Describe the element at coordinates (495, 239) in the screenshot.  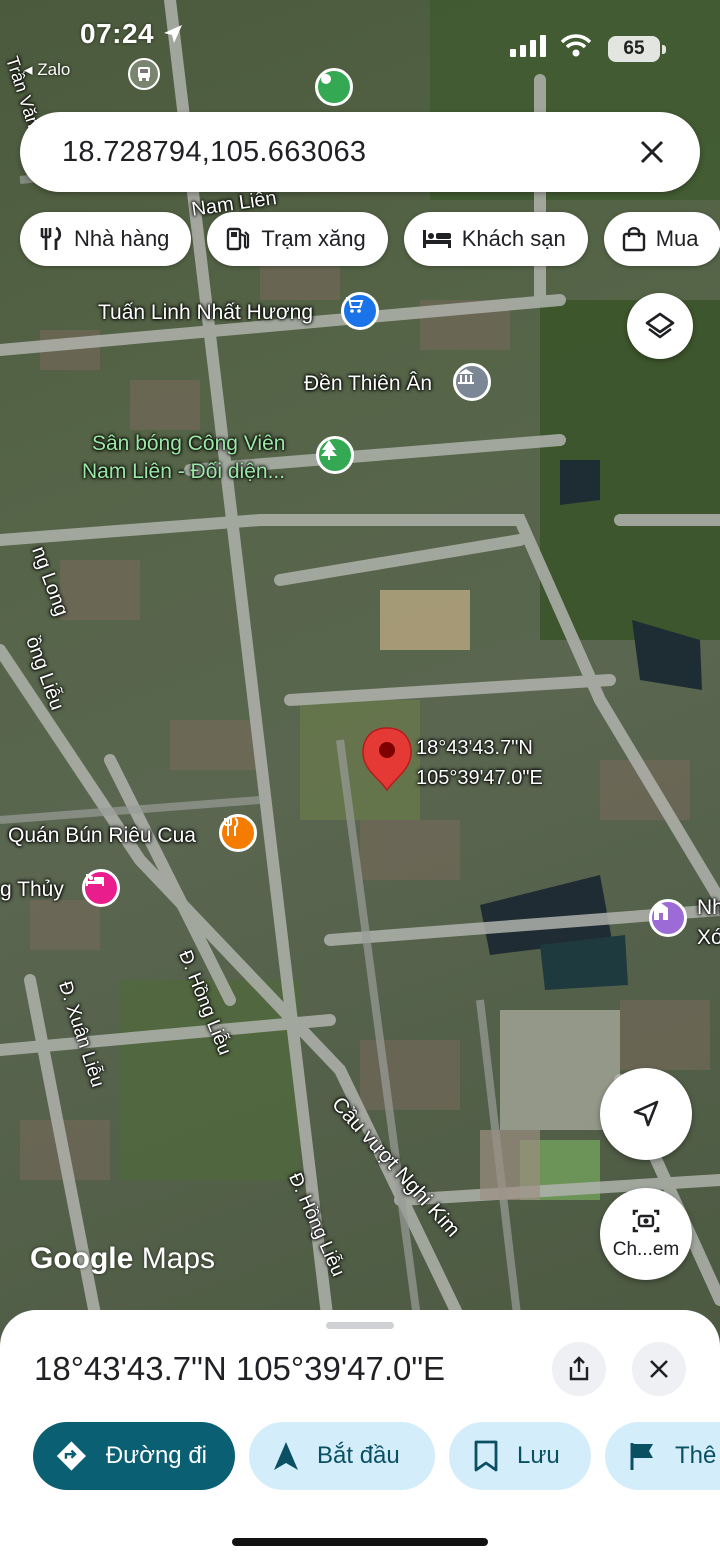
I see `chip-hotels: Khách sạn` at that location.